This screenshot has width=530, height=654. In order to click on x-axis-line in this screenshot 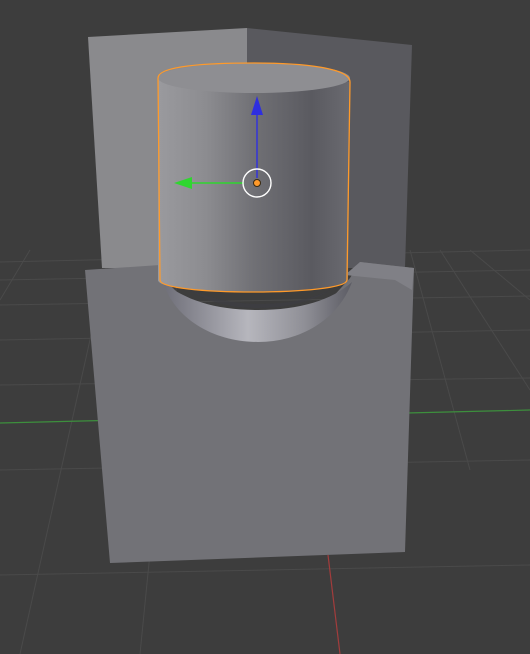, I will do `click(334, 604)`.